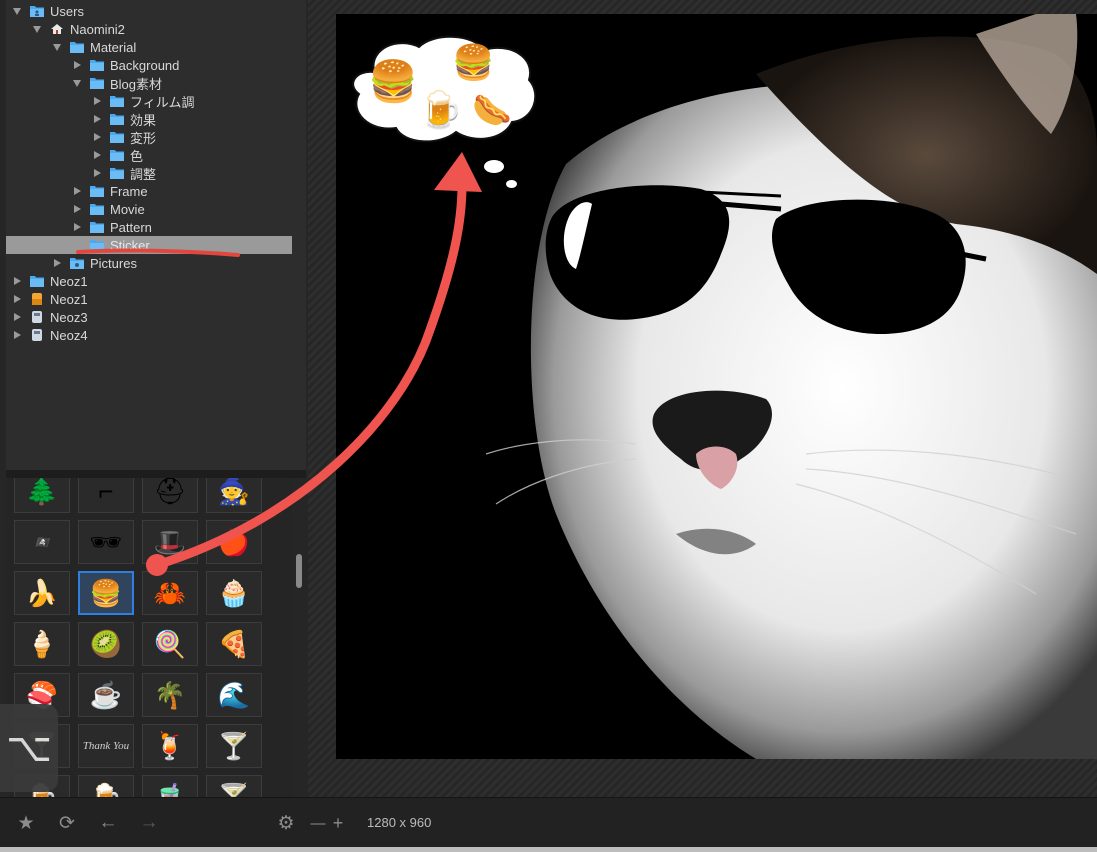 The image size is (1097, 852). What do you see at coordinates (125, 65) in the screenshot?
I see `tree-item: Background` at bounding box center [125, 65].